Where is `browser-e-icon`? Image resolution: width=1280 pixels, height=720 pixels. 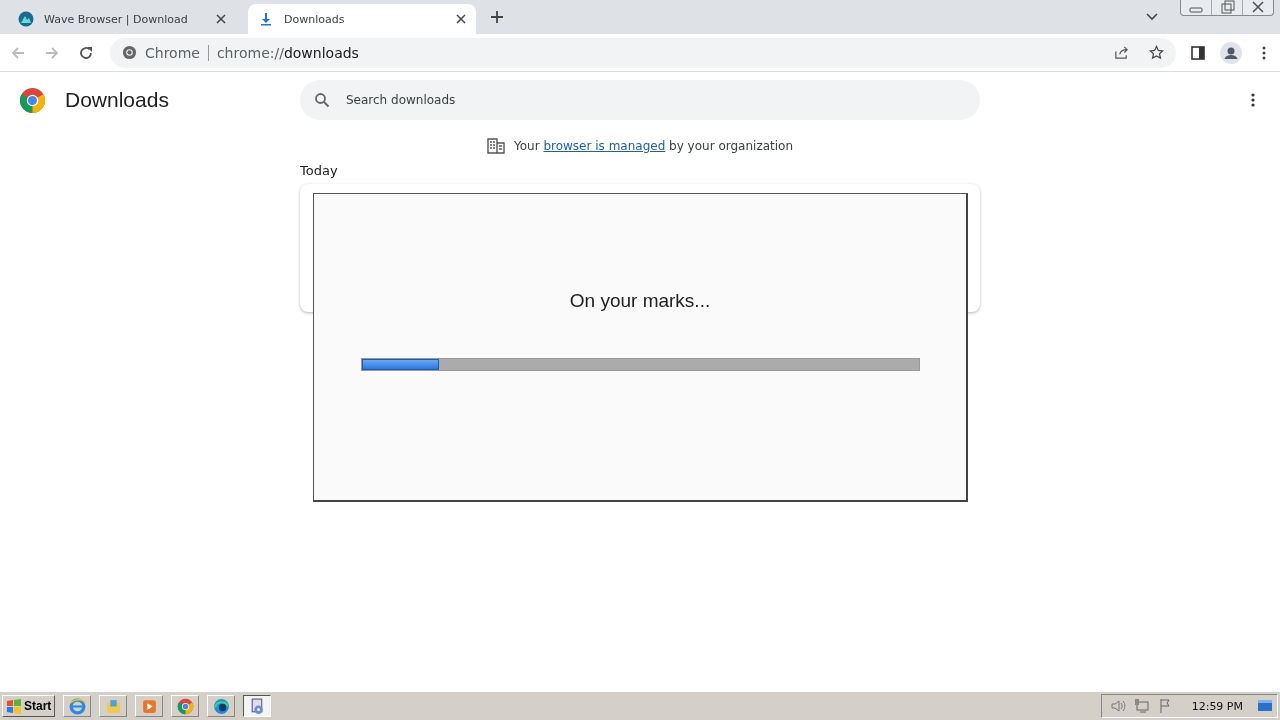 browser-e-icon is located at coordinates (77, 706).